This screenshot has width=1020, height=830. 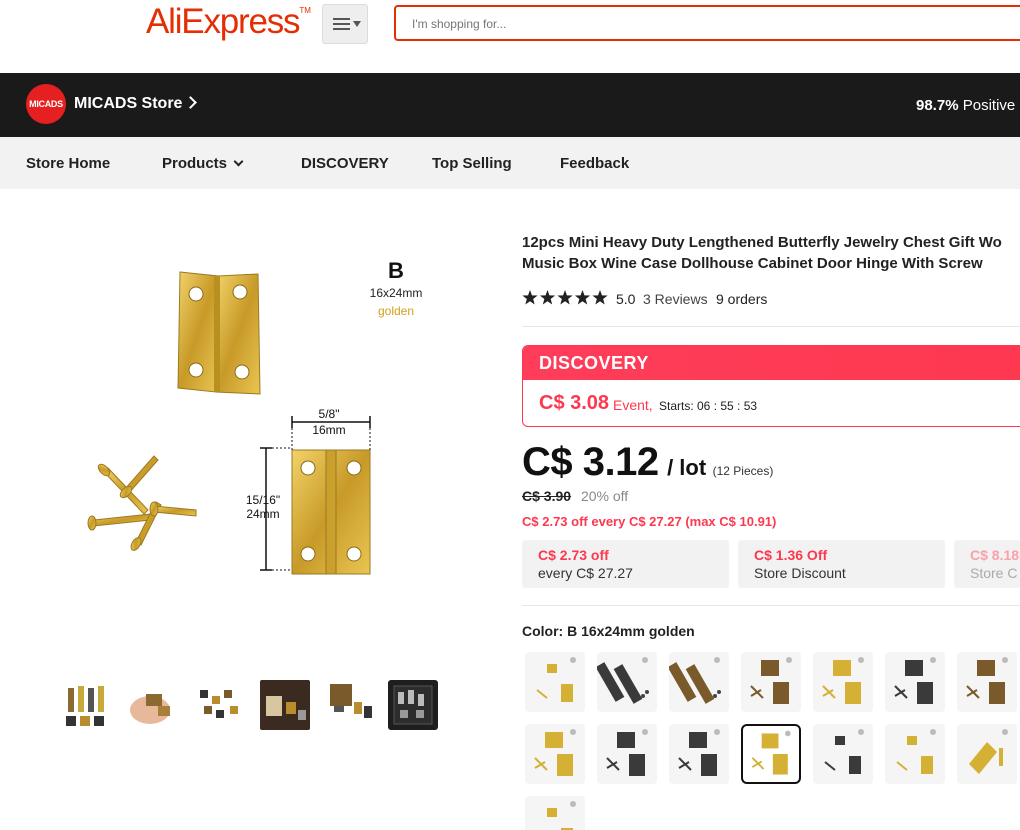 I want to click on store-name-link: MICADS Store, so click(x=128, y=104).